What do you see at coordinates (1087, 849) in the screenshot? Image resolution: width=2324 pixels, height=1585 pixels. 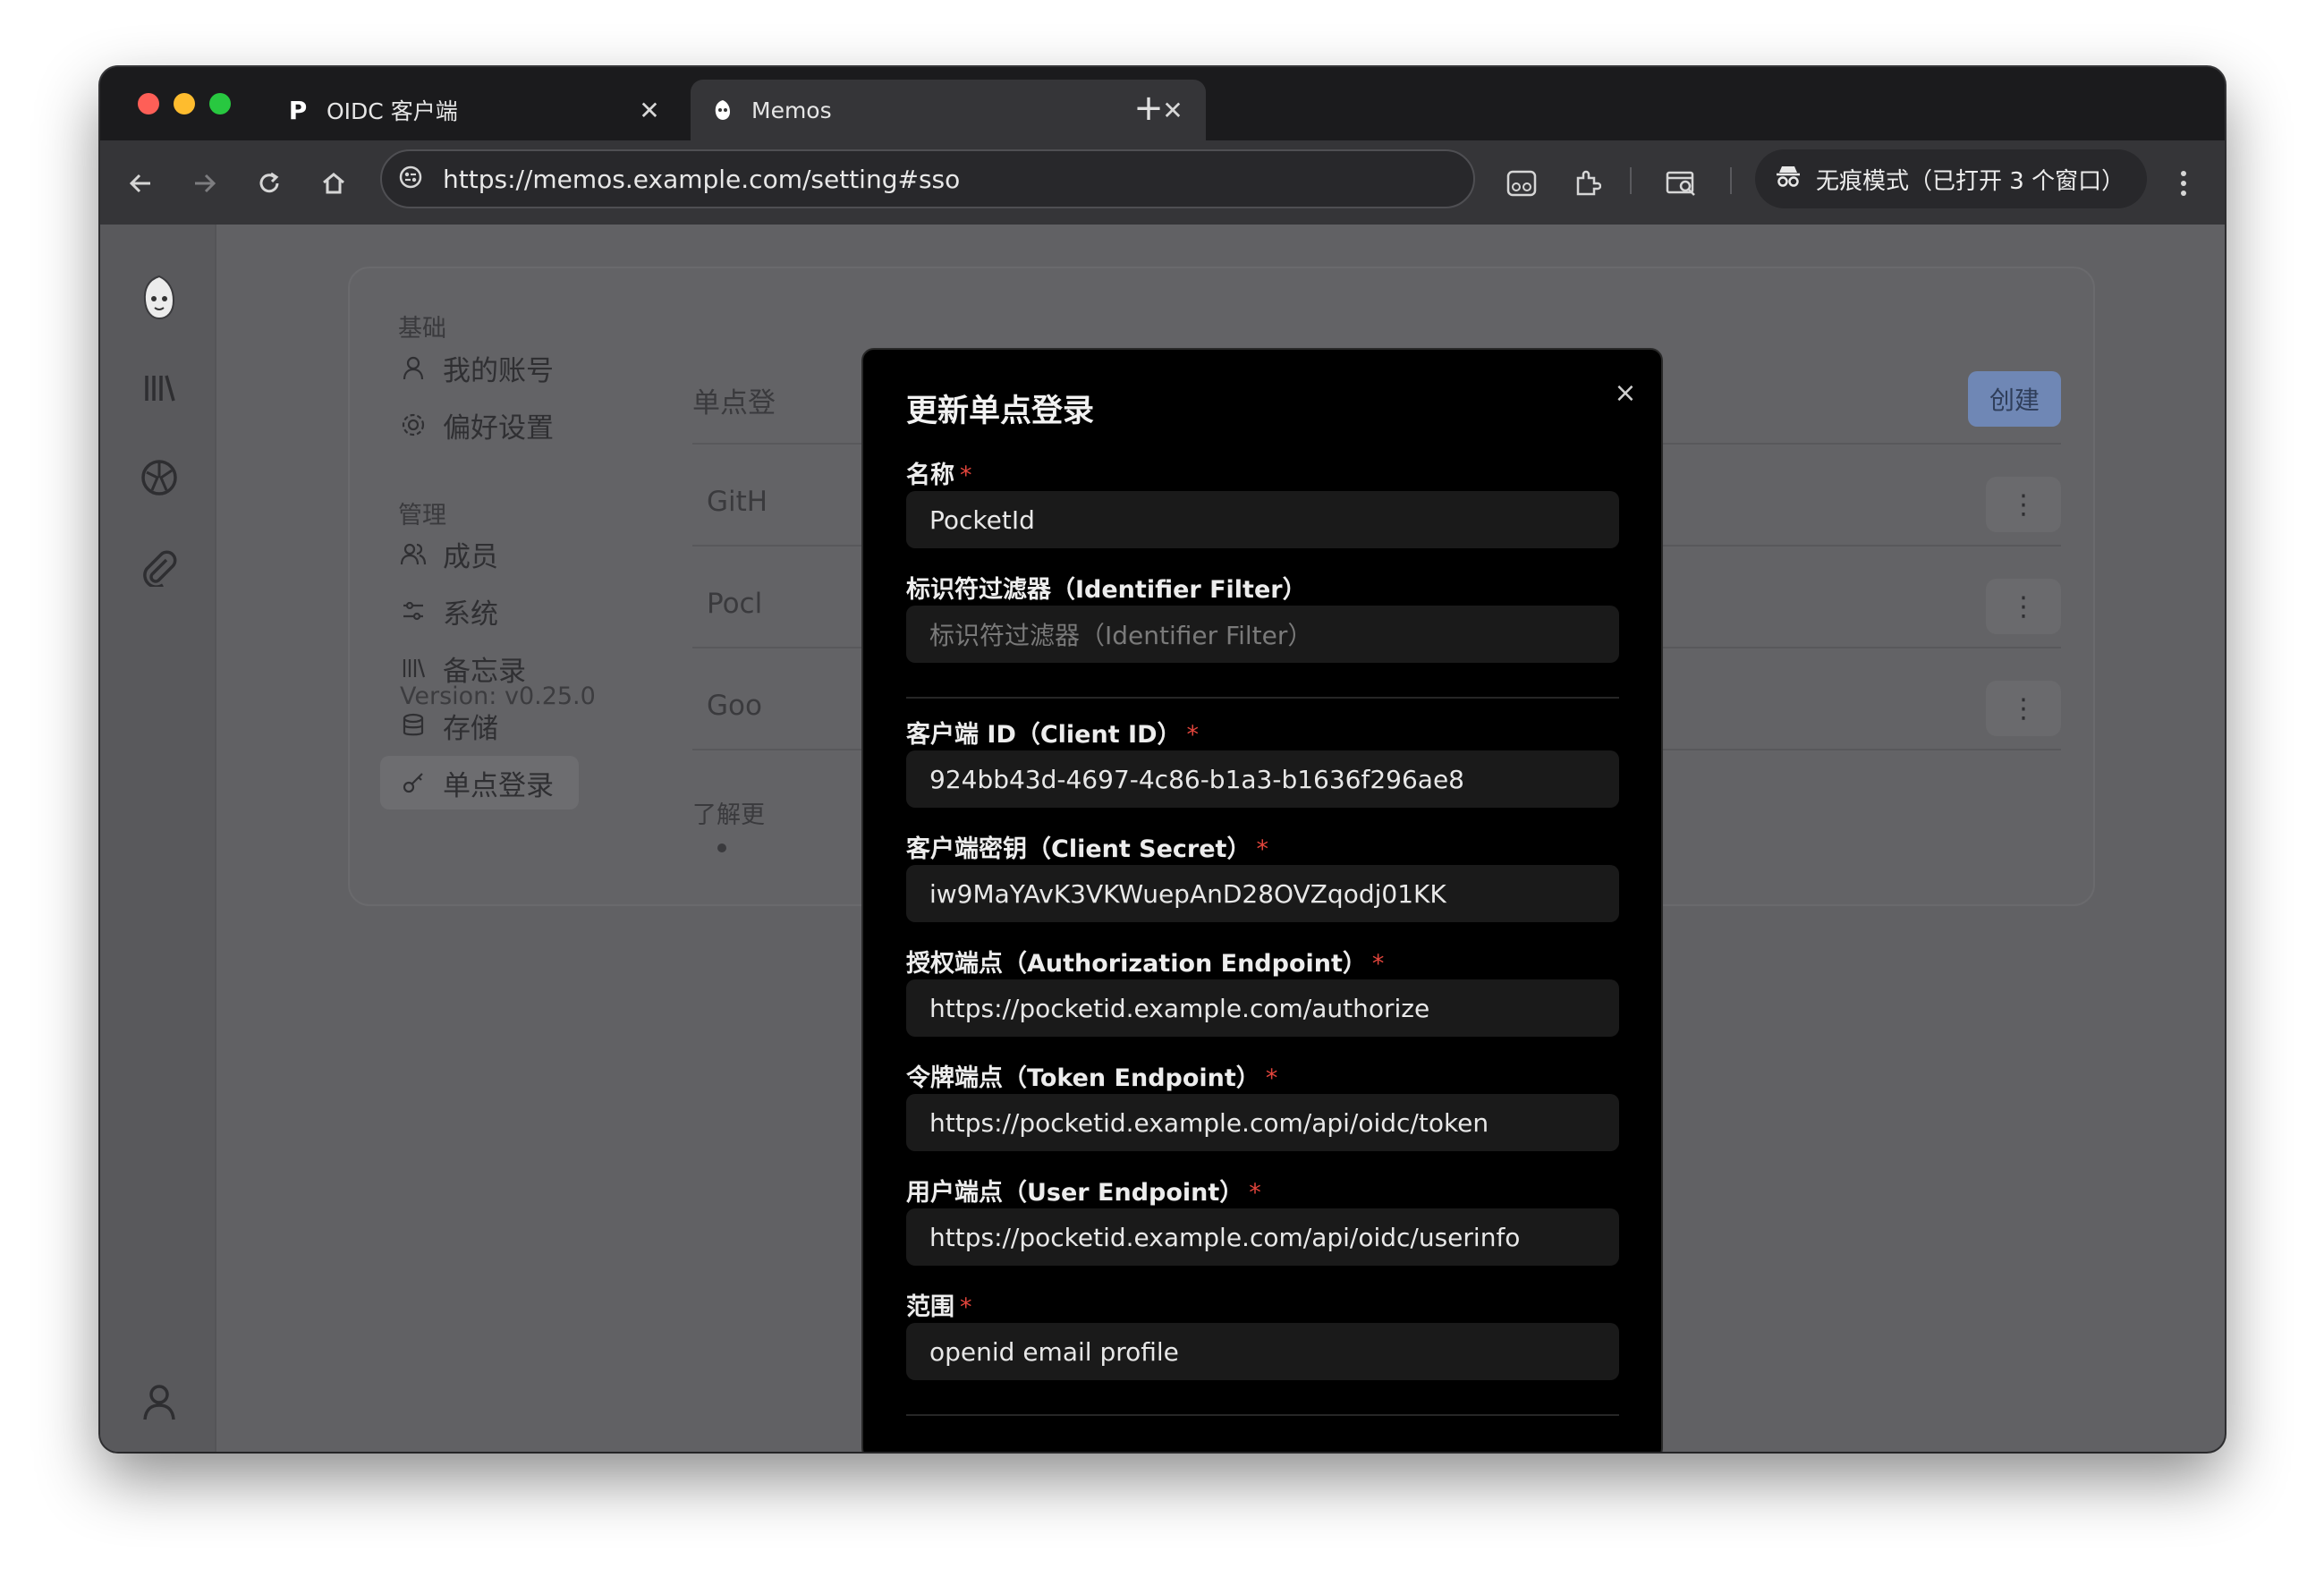 I see `client-secret-label: 客户端密钥（Client Secret） *` at bounding box center [1087, 849].